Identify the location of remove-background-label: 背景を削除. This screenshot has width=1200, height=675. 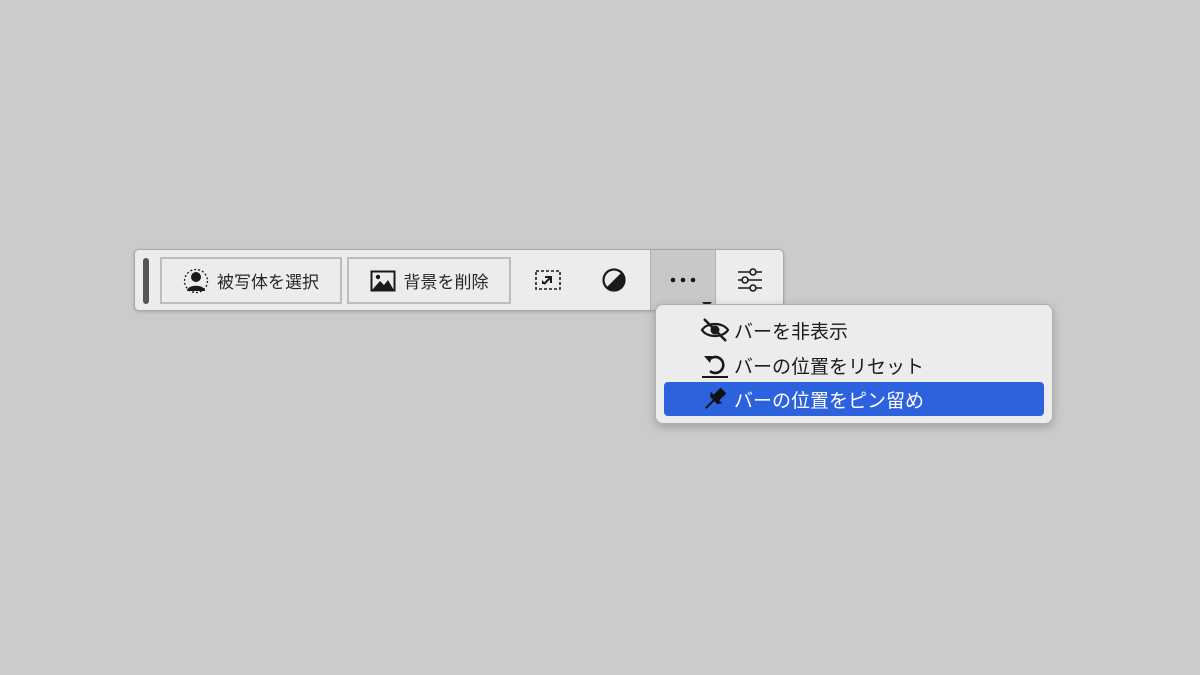
(446, 283).